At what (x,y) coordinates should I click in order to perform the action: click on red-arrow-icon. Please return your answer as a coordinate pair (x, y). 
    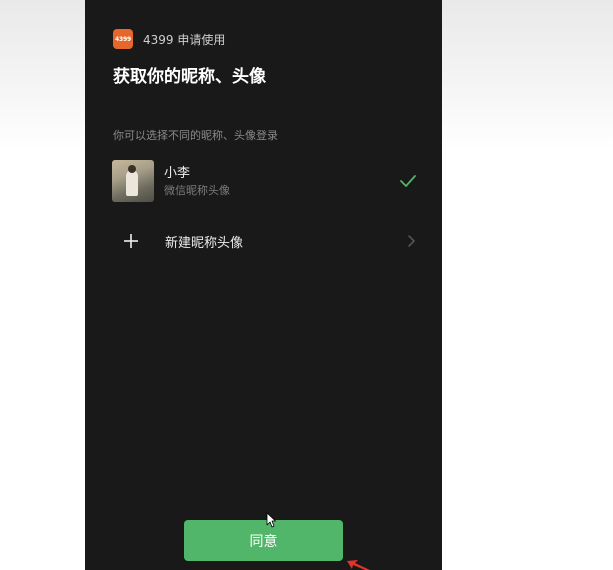
    Looking at the image, I should click on (358, 565).